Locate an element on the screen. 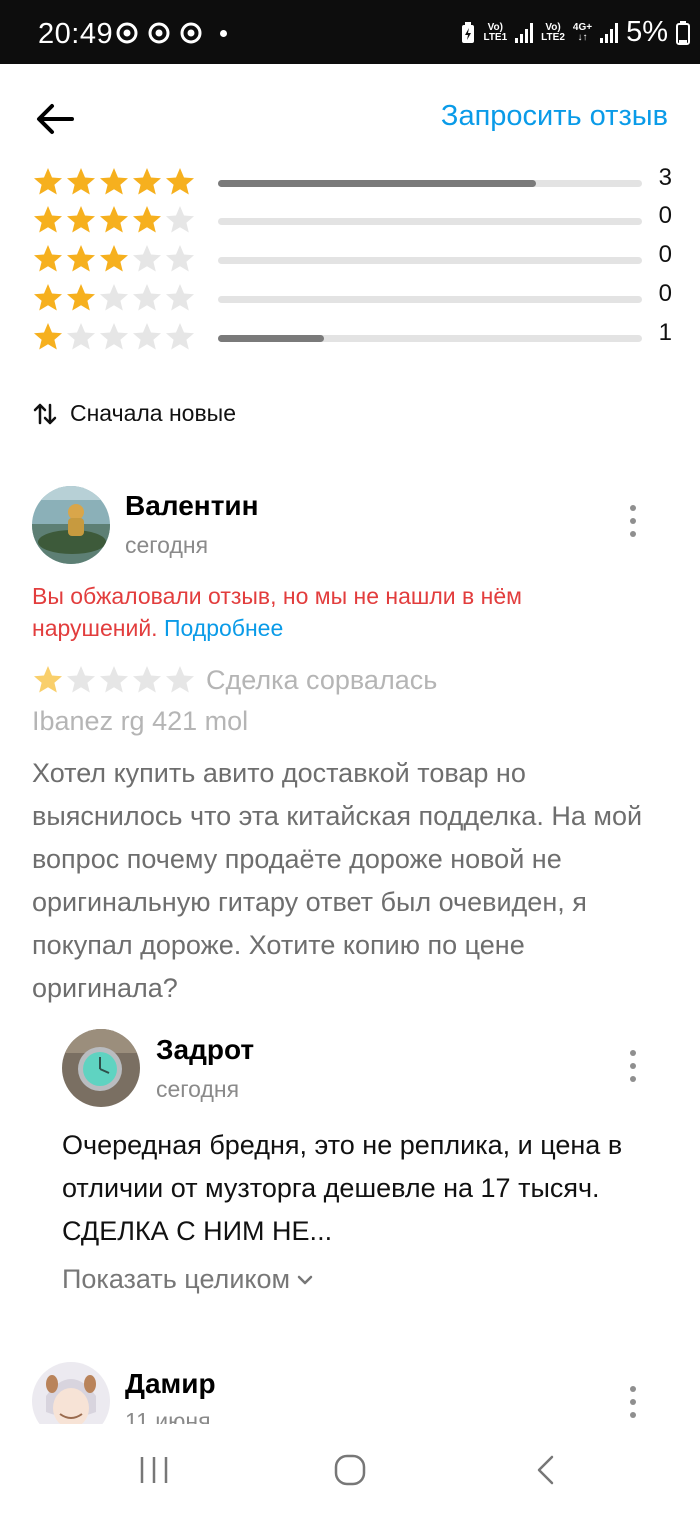 The height and width of the screenshot is (1517, 700). reply-avatar is located at coordinates (101, 1068).